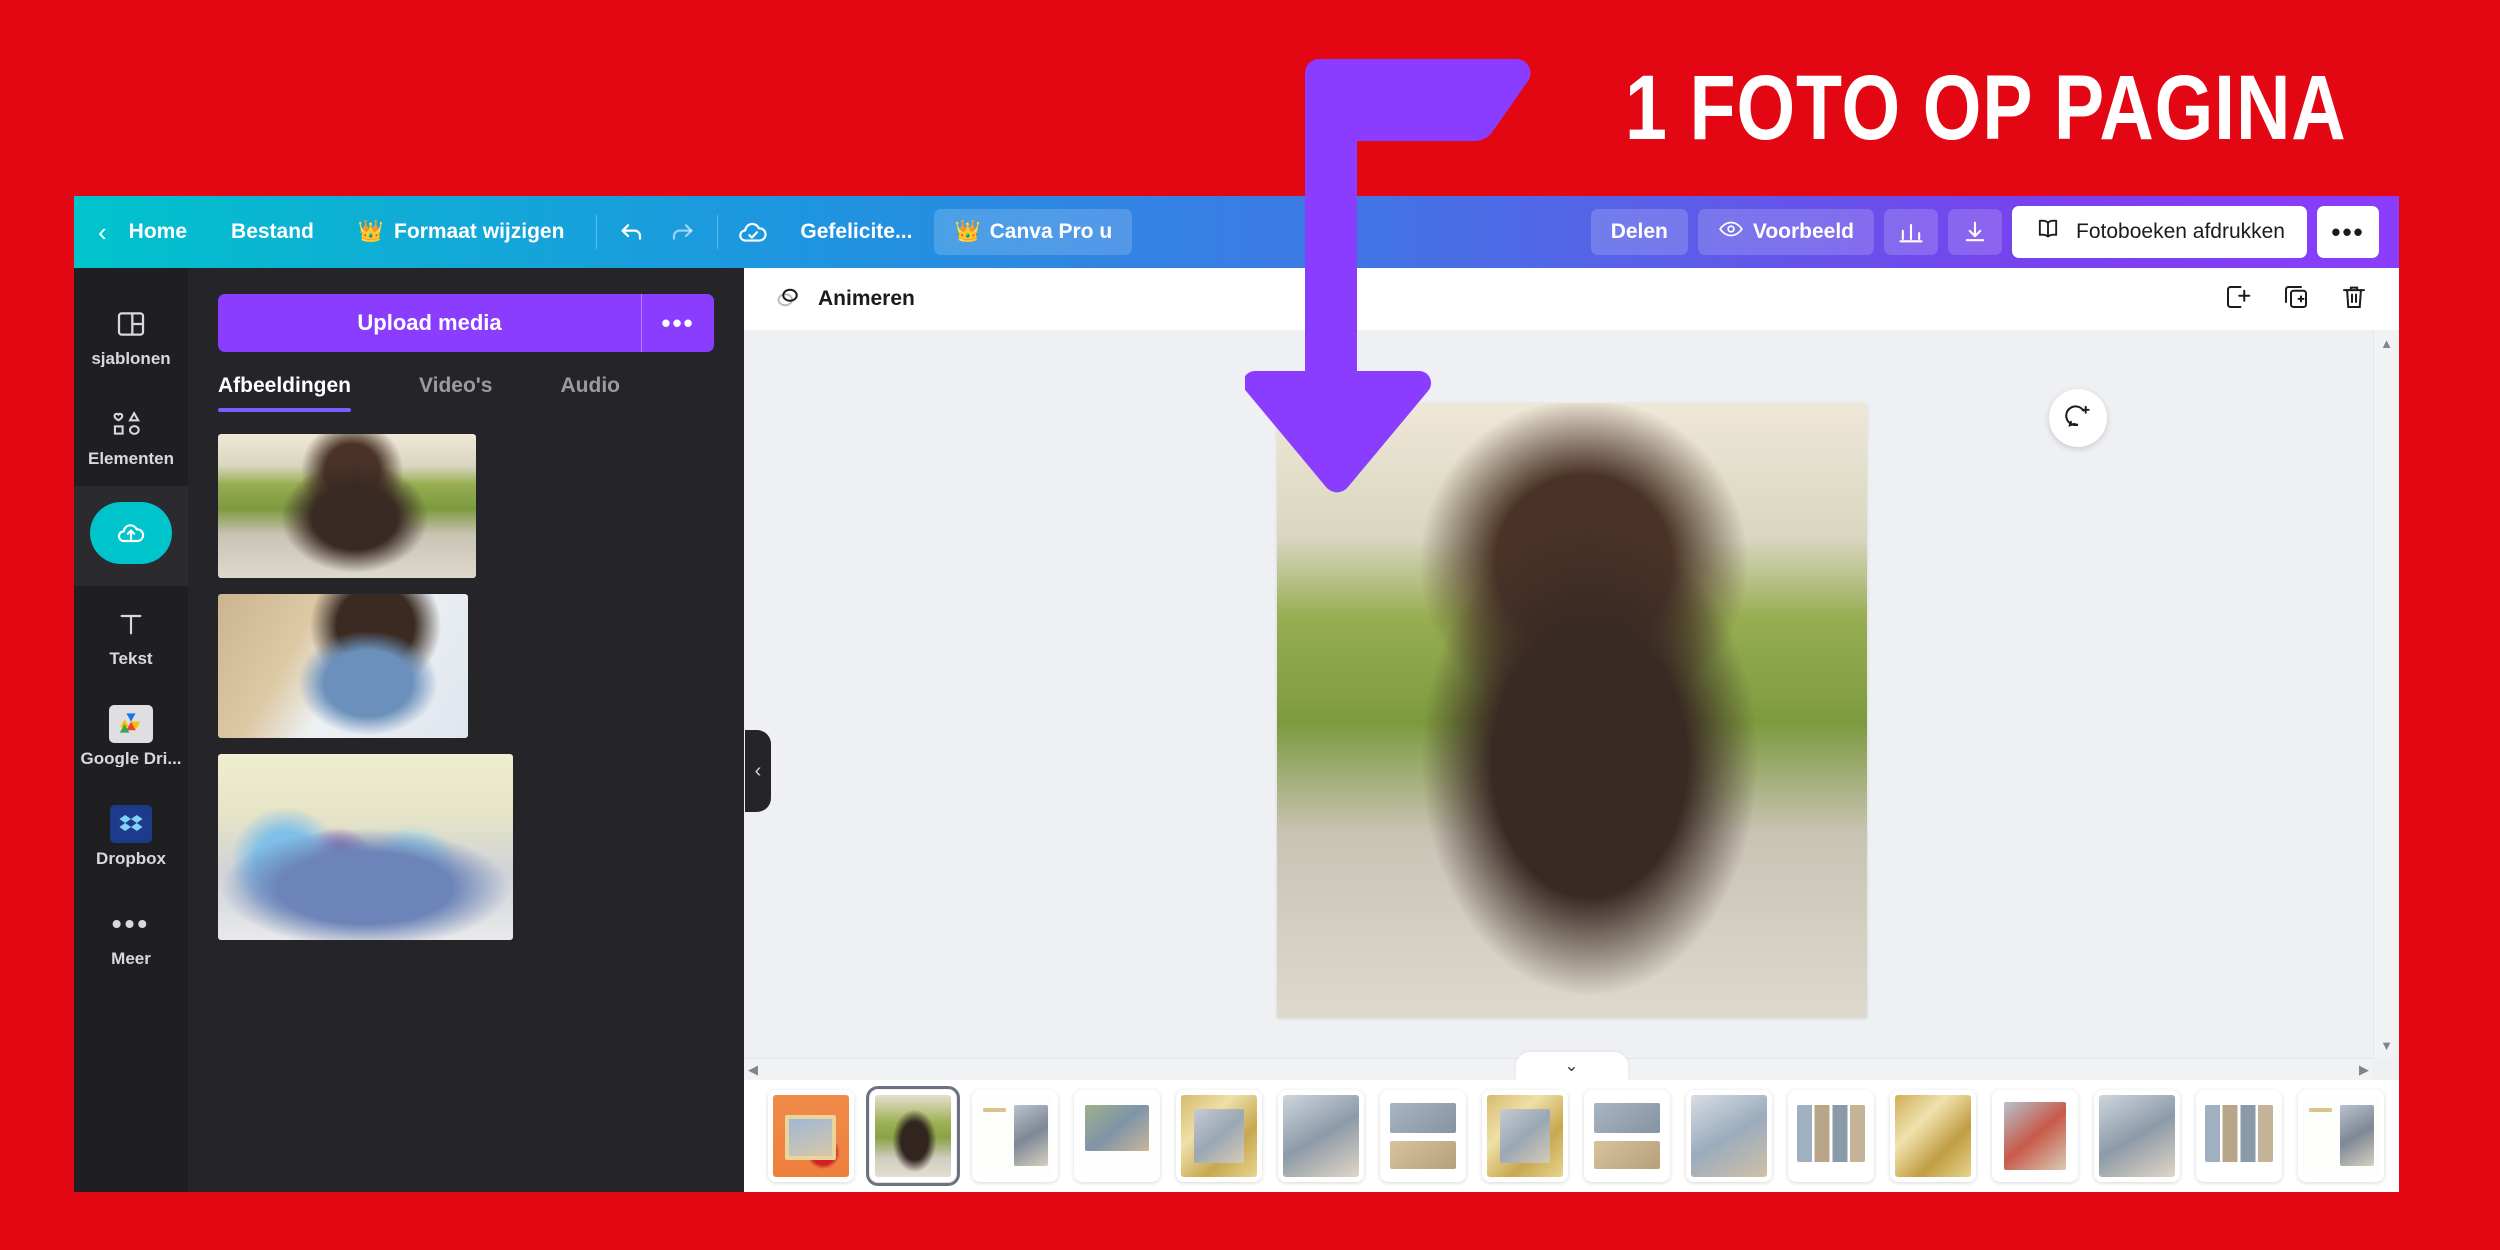 This screenshot has height=1250, width=2500. Describe the element at coordinates (2048, 232) in the screenshot. I see `book-icon` at that location.